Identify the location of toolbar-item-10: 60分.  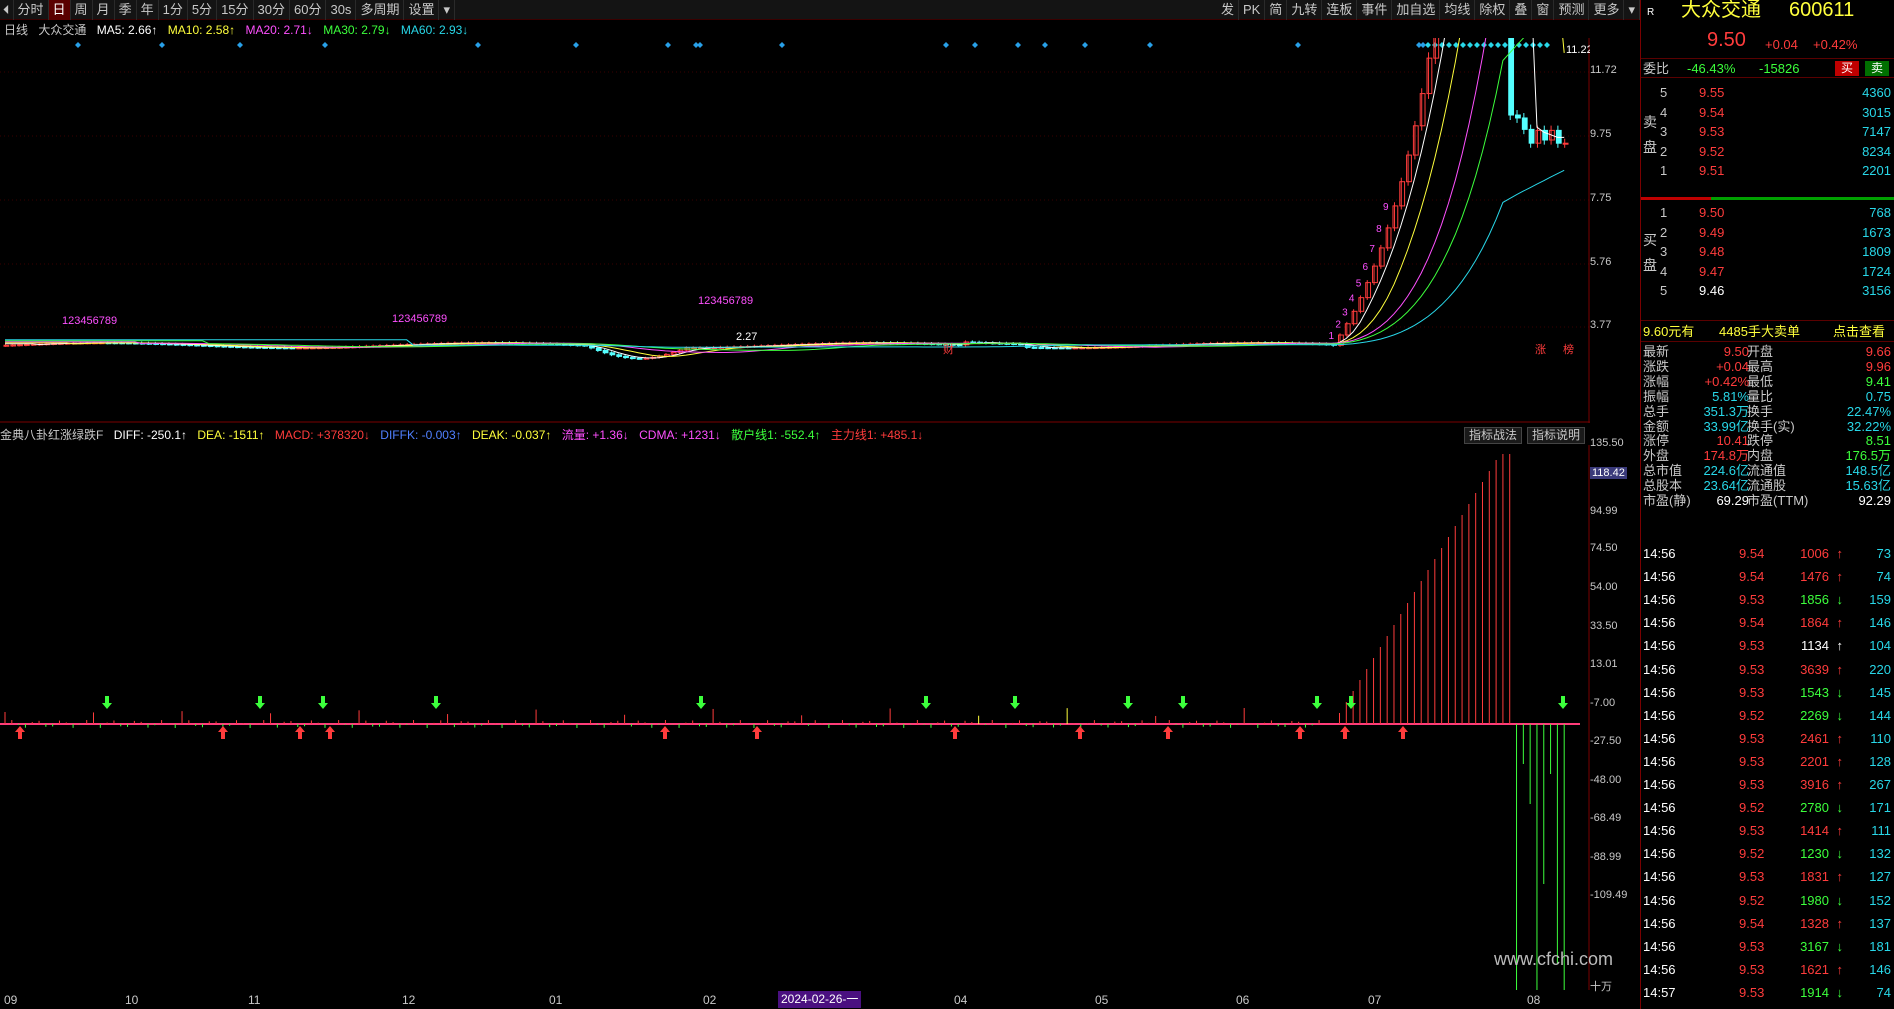
(308, 10).